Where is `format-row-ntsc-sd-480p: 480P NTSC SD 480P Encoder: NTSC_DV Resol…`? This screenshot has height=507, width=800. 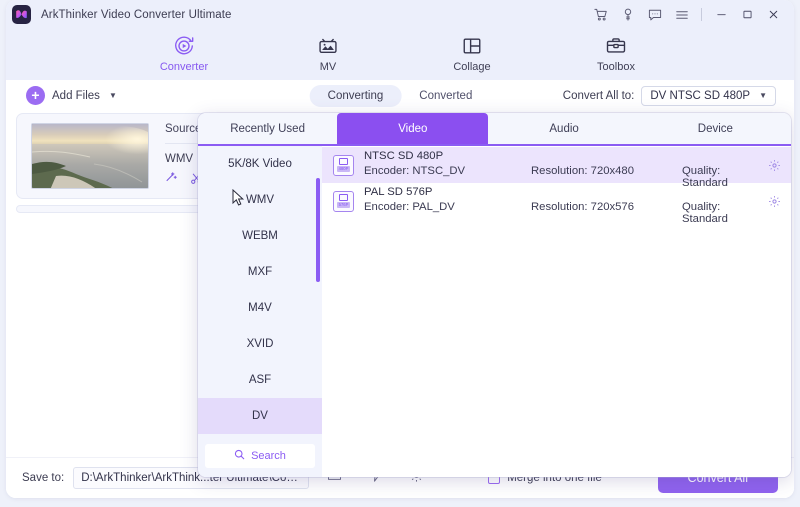
format-row-ntsc-sd-480p: 480P NTSC SD 480P Encoder: NTSC_DV Resol… is located at coordinates (556, 168).